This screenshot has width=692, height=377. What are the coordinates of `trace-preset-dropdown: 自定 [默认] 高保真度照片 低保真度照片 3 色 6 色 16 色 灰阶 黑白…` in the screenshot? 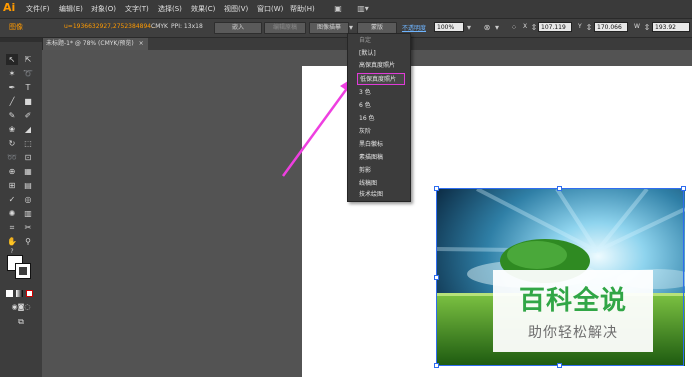 It's located at (379, 117).